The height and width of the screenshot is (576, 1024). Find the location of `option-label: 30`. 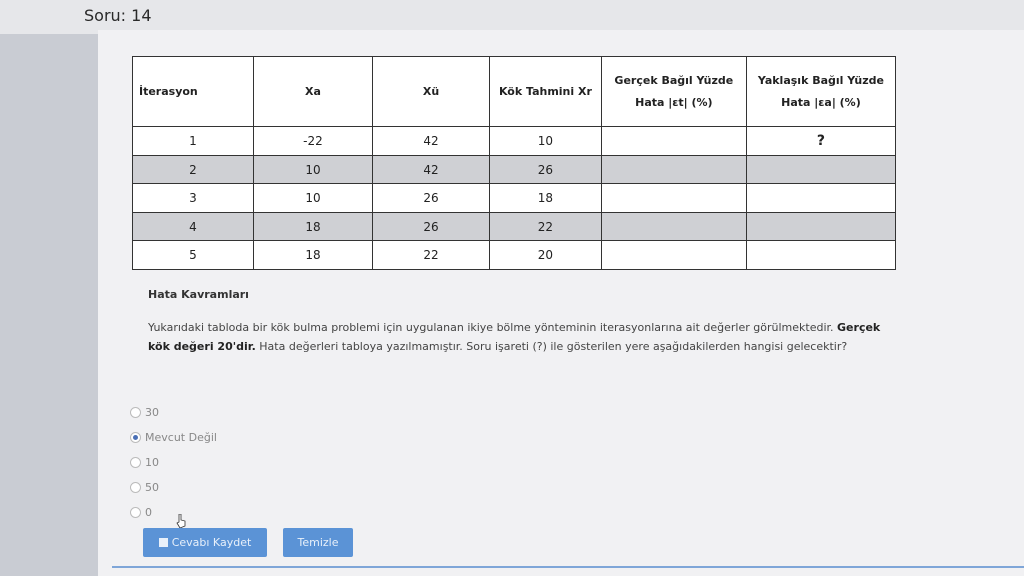

option-label: 30 is located at coordinates (152, 412).